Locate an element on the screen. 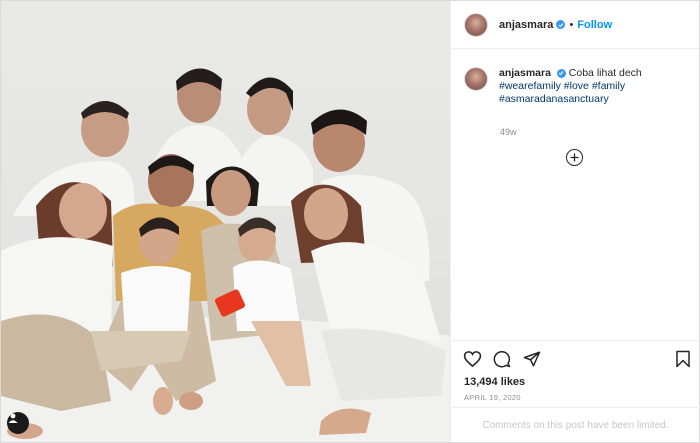  hashtag-link: #asmaradanasanctuary is located at coordinates (554, 99).